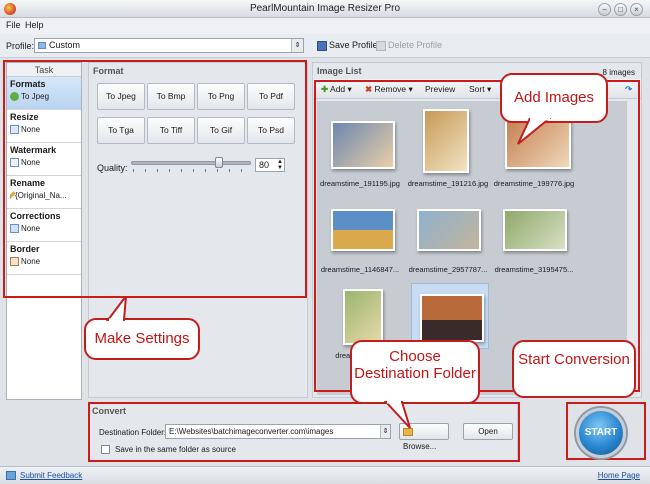 The width and height of the screenshot is (650, 484). What do you see at coordinates (42, 45) in the screenshot?
I see `profile-icon` at bounding box center [42, 45].